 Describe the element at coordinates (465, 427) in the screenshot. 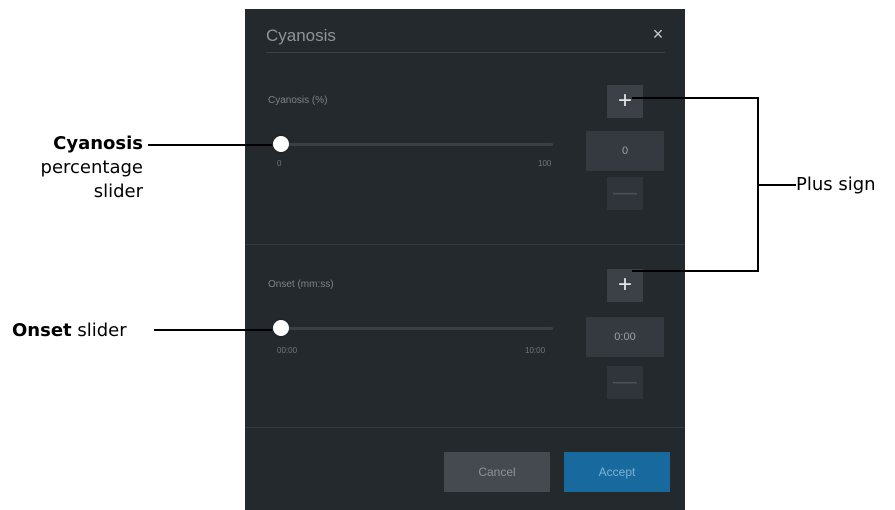

I see `footer-divider` at that location.